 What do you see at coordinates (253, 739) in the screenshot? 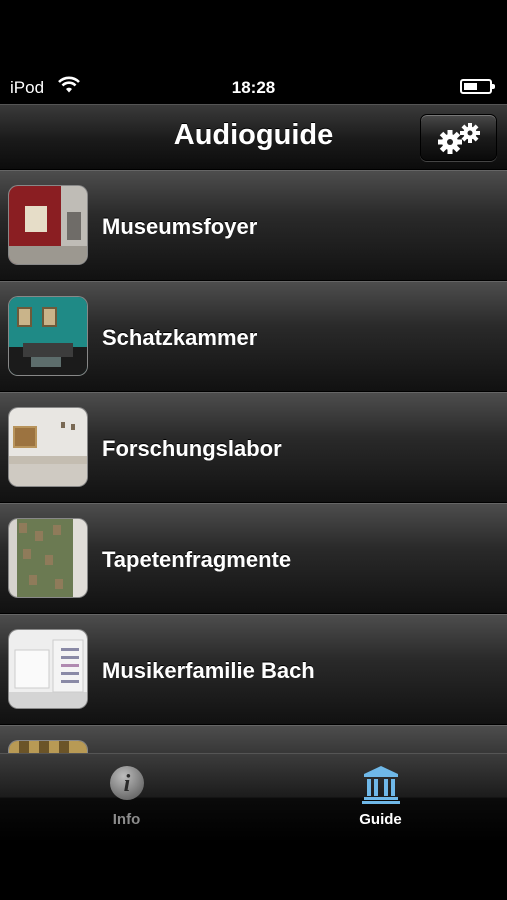
I see `list-item-partial` at bounding box center [253, 739].